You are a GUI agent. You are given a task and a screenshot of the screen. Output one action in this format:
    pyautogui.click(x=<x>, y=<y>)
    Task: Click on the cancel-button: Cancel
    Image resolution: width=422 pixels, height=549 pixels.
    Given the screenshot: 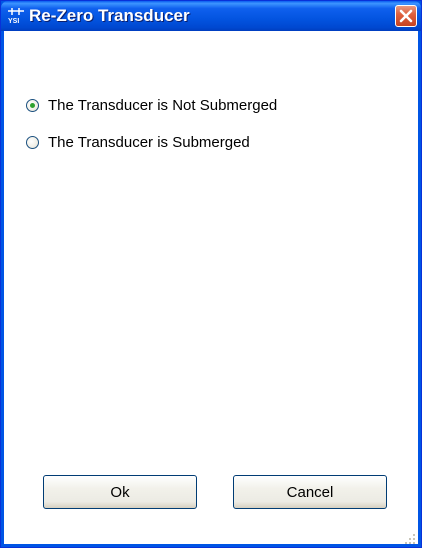 What is the action you would take?
    pyautogui.click(x=310, y=492)
    